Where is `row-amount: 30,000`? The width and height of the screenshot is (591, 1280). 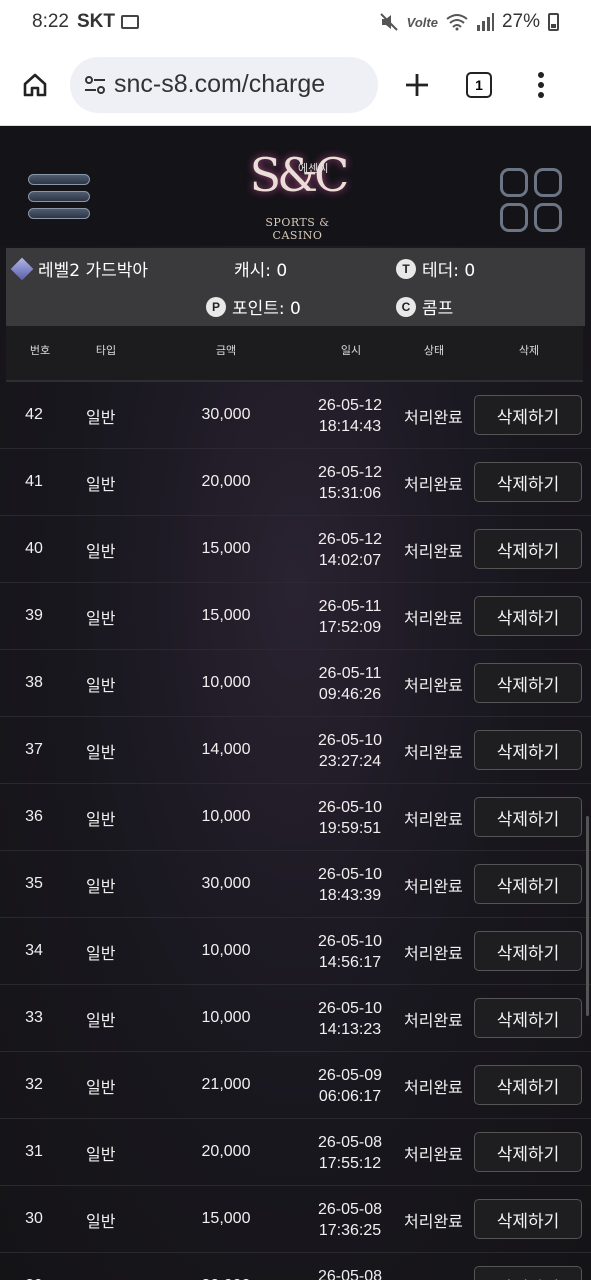 row-amount: 30,000 is located at coordinates (226, 414).